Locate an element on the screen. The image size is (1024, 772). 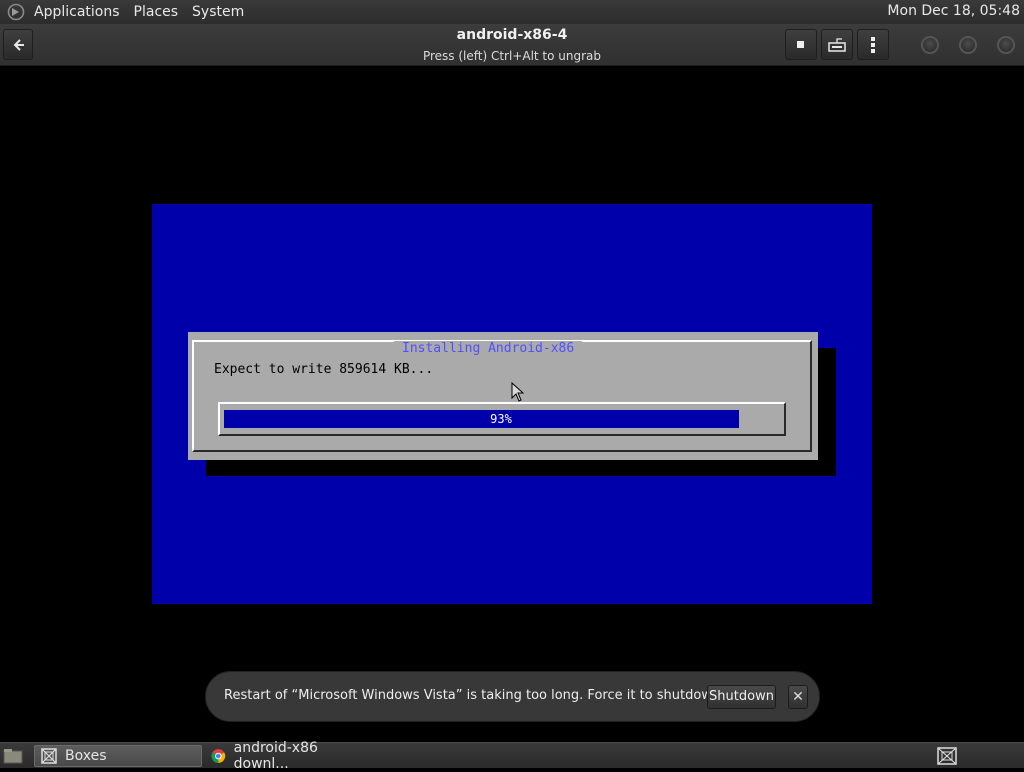
notification-close-button: ✕ is located at coordinates (798, 697).